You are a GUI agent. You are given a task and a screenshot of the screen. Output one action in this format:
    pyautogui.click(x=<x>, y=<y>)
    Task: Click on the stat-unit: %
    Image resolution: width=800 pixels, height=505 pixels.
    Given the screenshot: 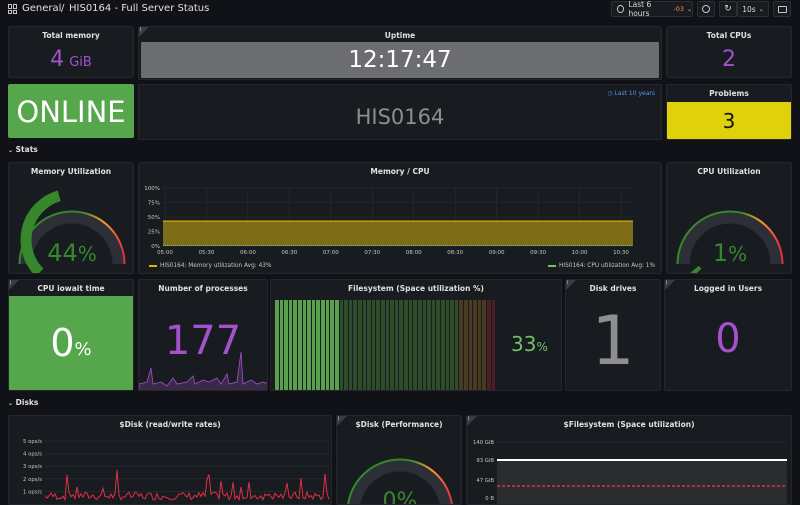 What is the action you would take?
    pyautogui.click(x=542, y=347)
    